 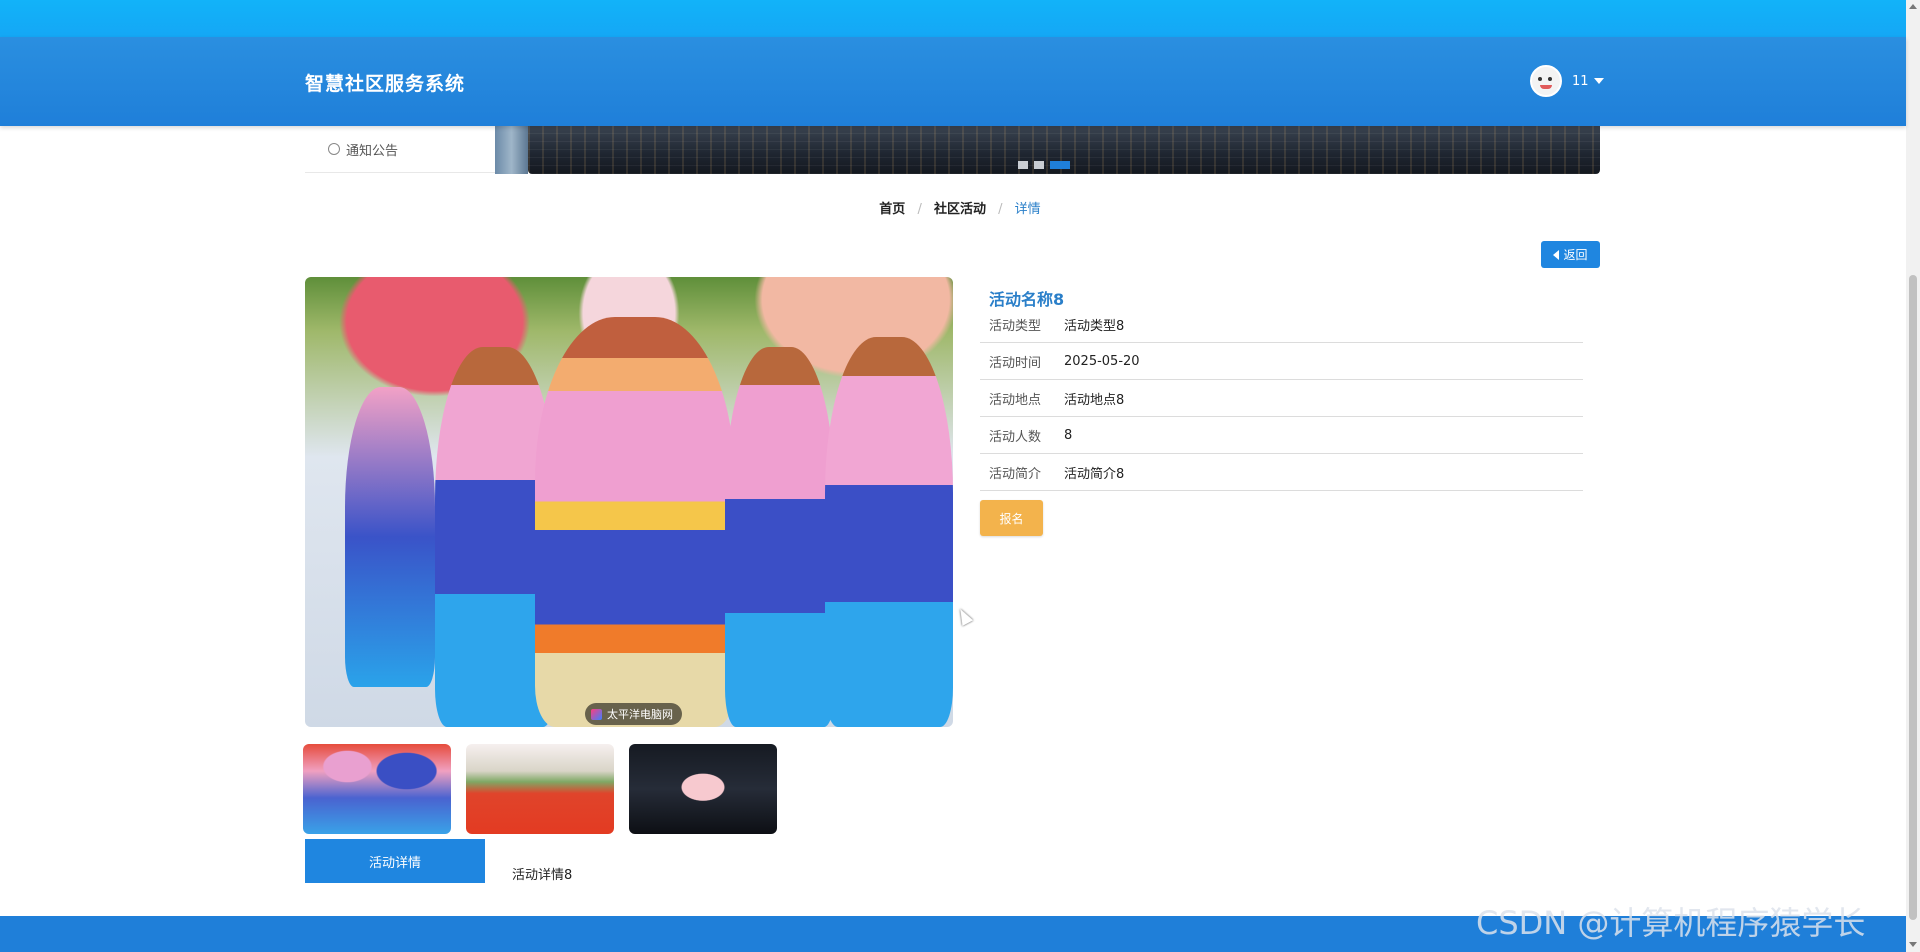 I want to click on breadcrumb-section: 社区活动, so click(x=960, y=207).